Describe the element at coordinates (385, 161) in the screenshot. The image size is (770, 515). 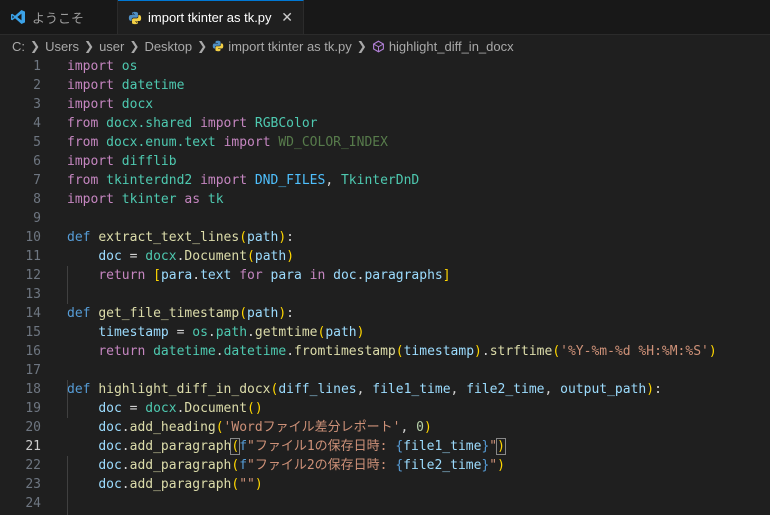
I see `code-line: 6 import difflib` at that location.